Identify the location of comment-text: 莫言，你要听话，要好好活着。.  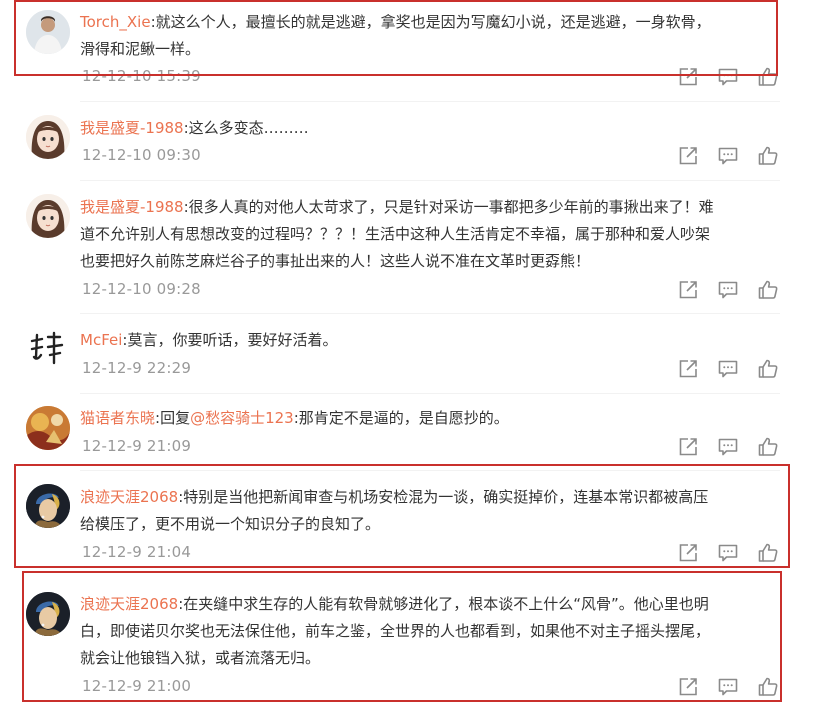
(232, 340).